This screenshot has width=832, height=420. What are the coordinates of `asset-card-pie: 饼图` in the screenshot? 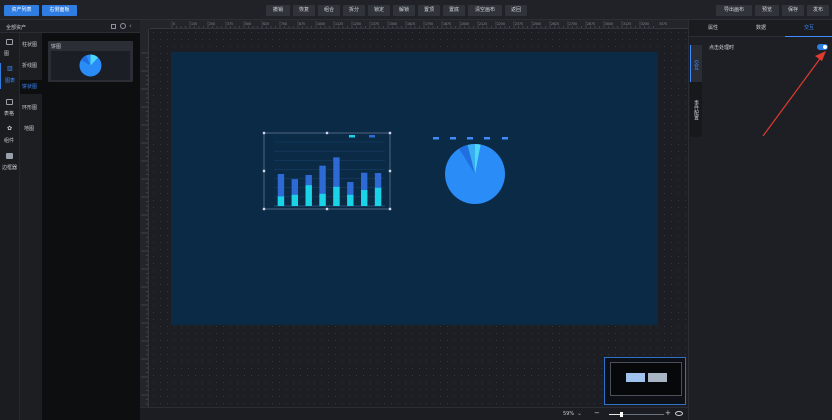 It's located at (90, 61).